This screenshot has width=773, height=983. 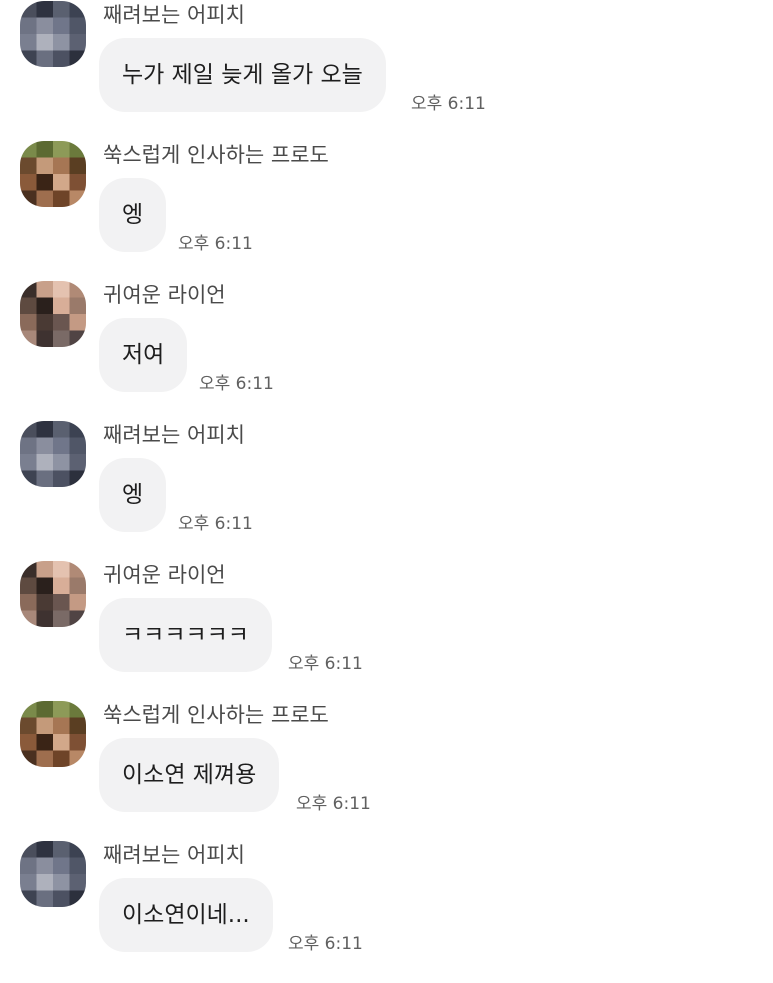 I want to click on message-bubble: 이소연 제껴용, so click(x=189, y=775).